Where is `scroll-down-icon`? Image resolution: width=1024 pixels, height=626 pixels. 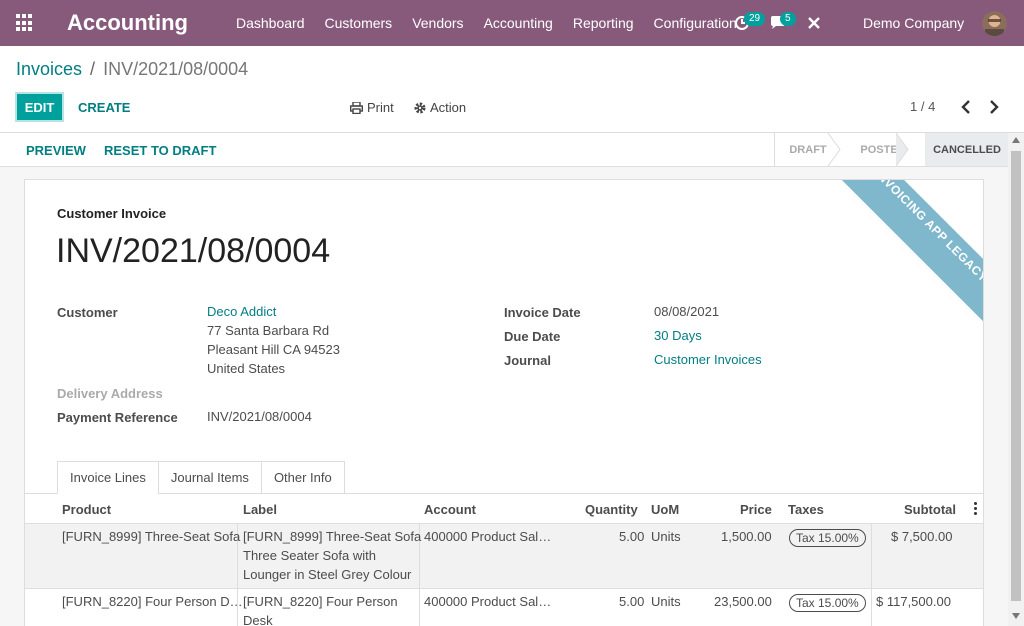
scroll-down-icon is located at coordinates (1016, 616).